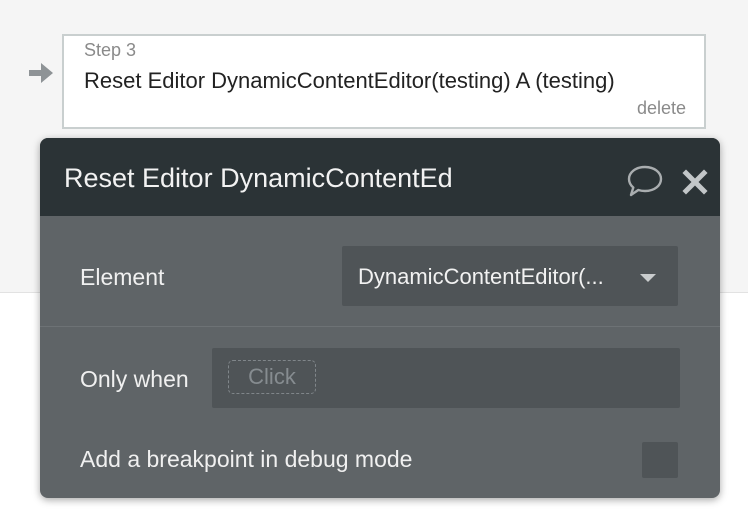  What do you see at coordinates (272, 377) in the screenshot?
I see `click-placeholder: Click` at bounding box center [272, 377].